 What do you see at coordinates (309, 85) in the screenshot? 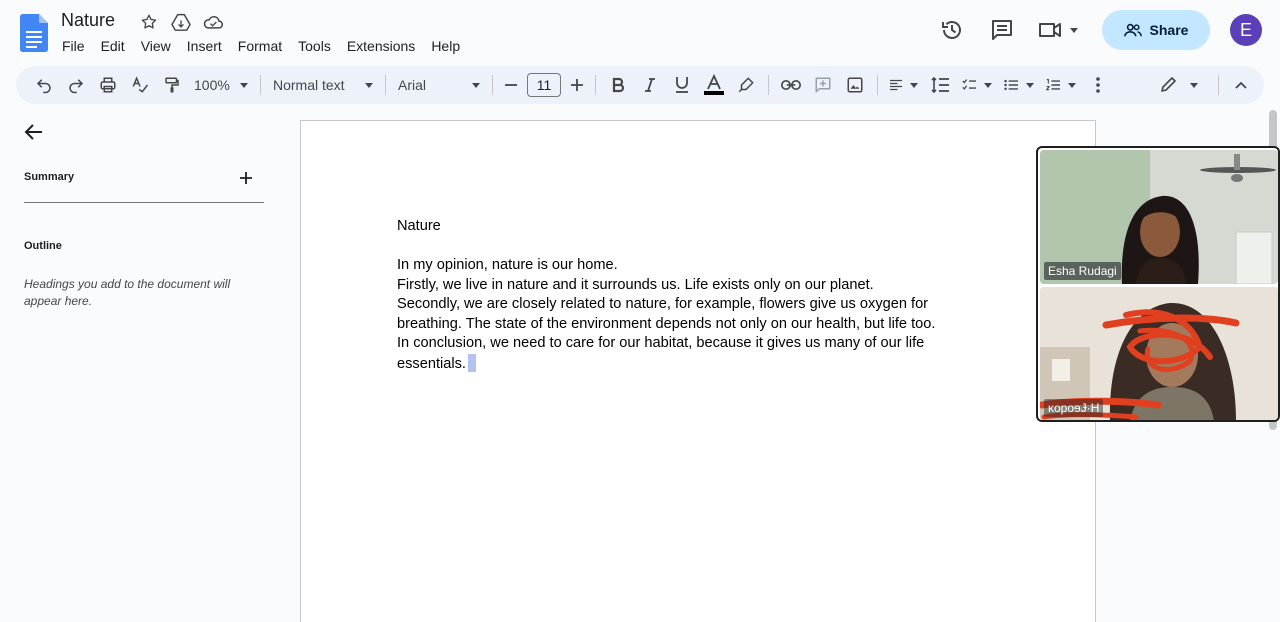
I see `style-value: Normal text` at bounding box center [309, 85].